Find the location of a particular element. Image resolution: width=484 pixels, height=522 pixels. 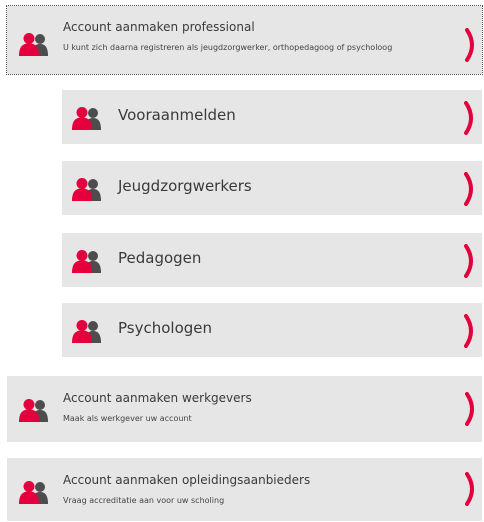

menu-item-title: Pedagogen is located at coordinates (160, 258).